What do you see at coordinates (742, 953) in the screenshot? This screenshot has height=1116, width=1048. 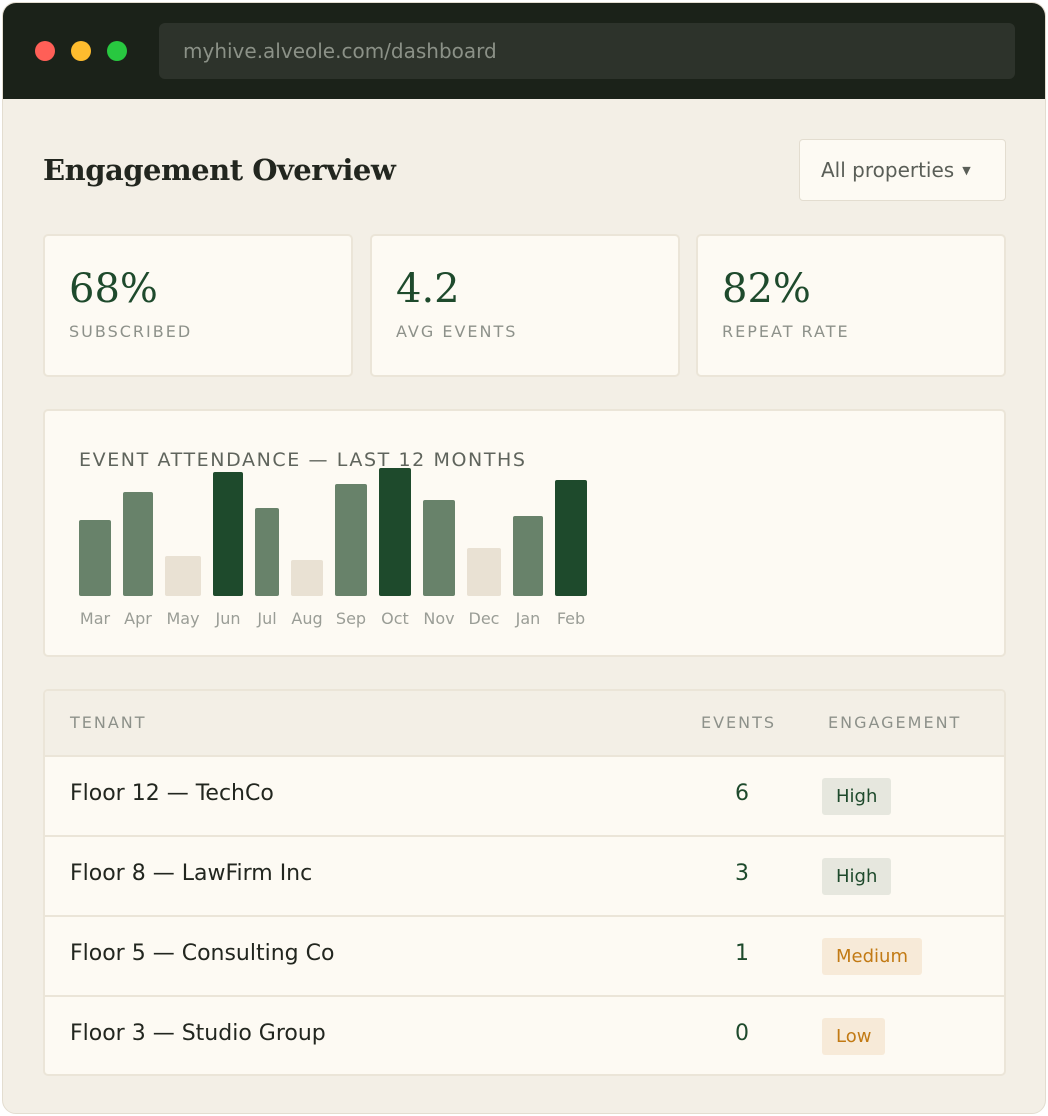 I see `event-count: 1` at bounding box center [742, 953].